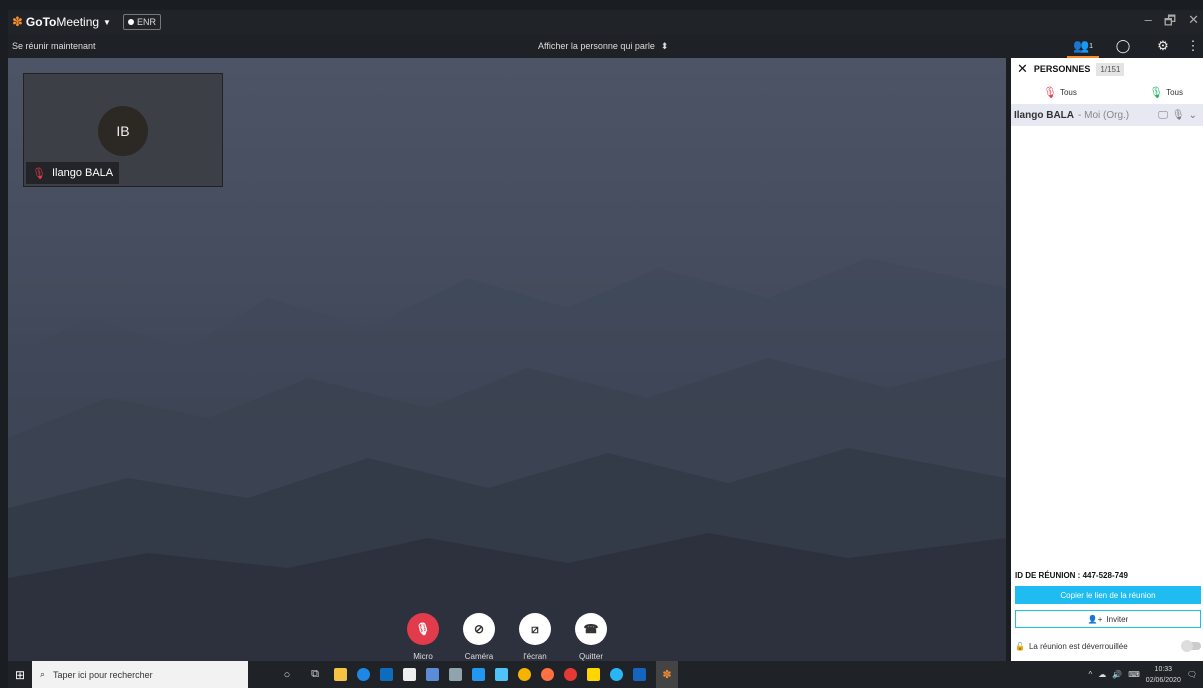  I want to click on people-count-badge: 1/151, so click(1110, 69).